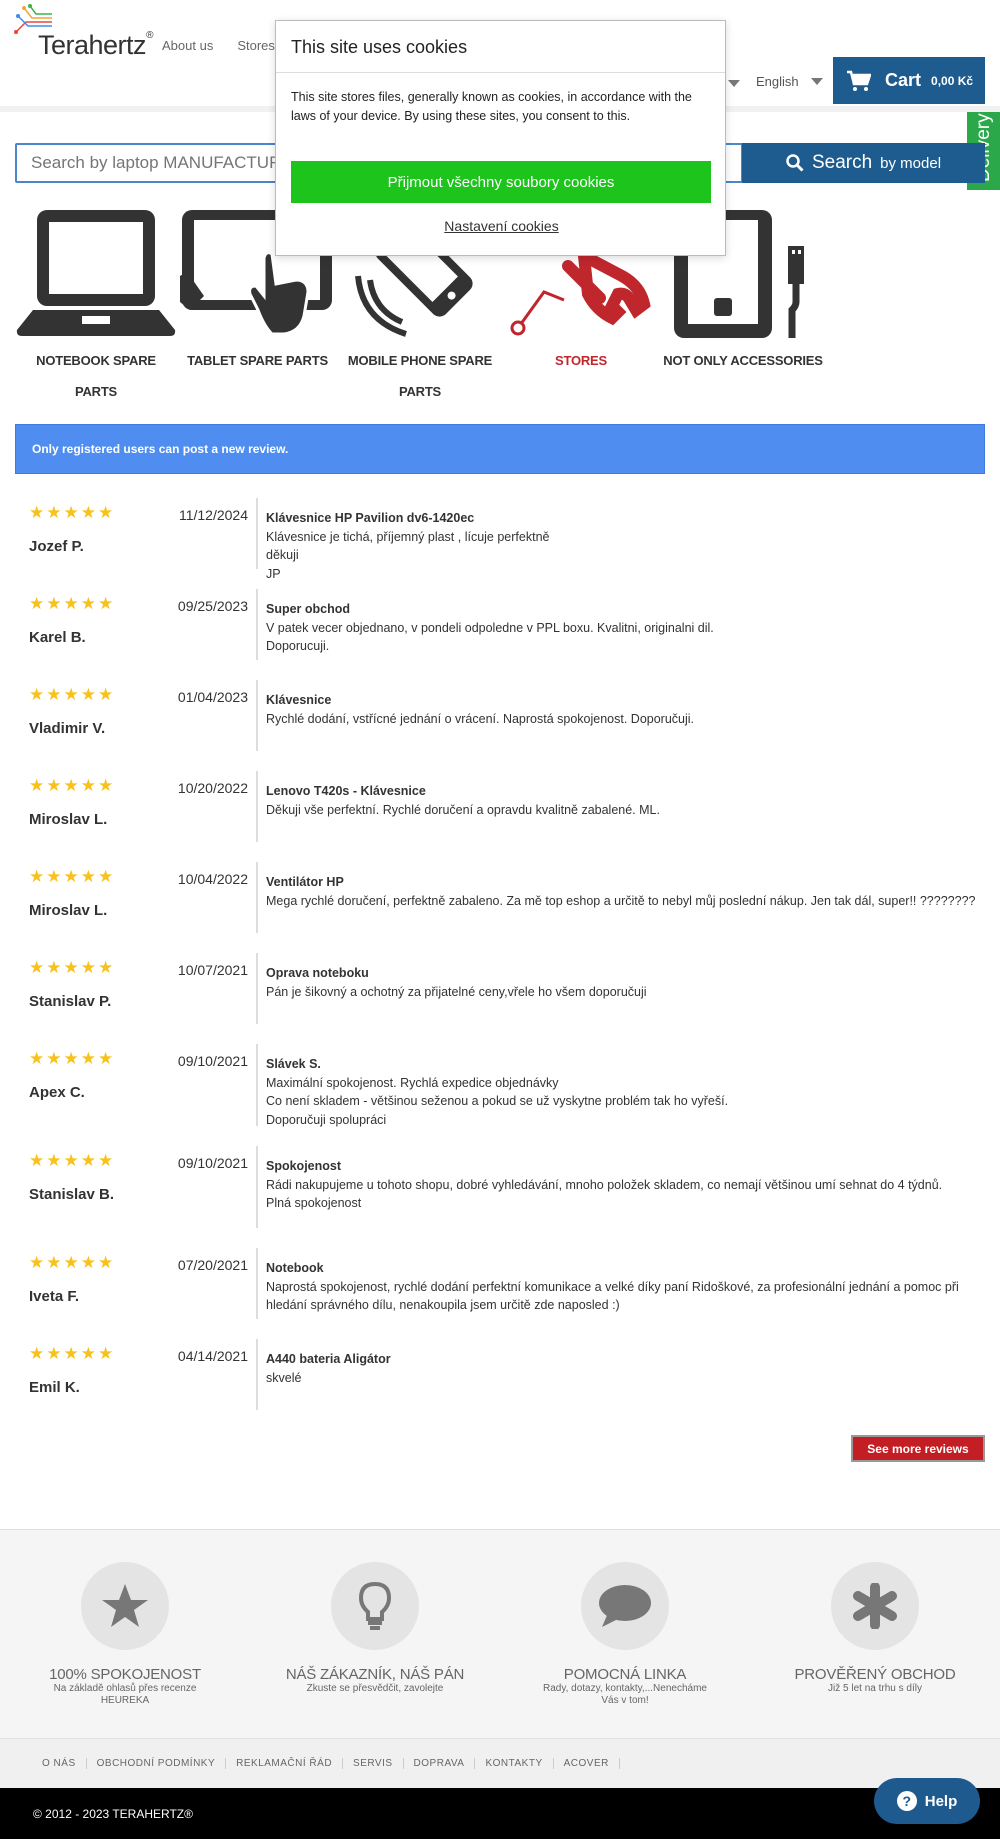  I want to click on see-more-reviews-button: See more reviews, so click(918, 1448).